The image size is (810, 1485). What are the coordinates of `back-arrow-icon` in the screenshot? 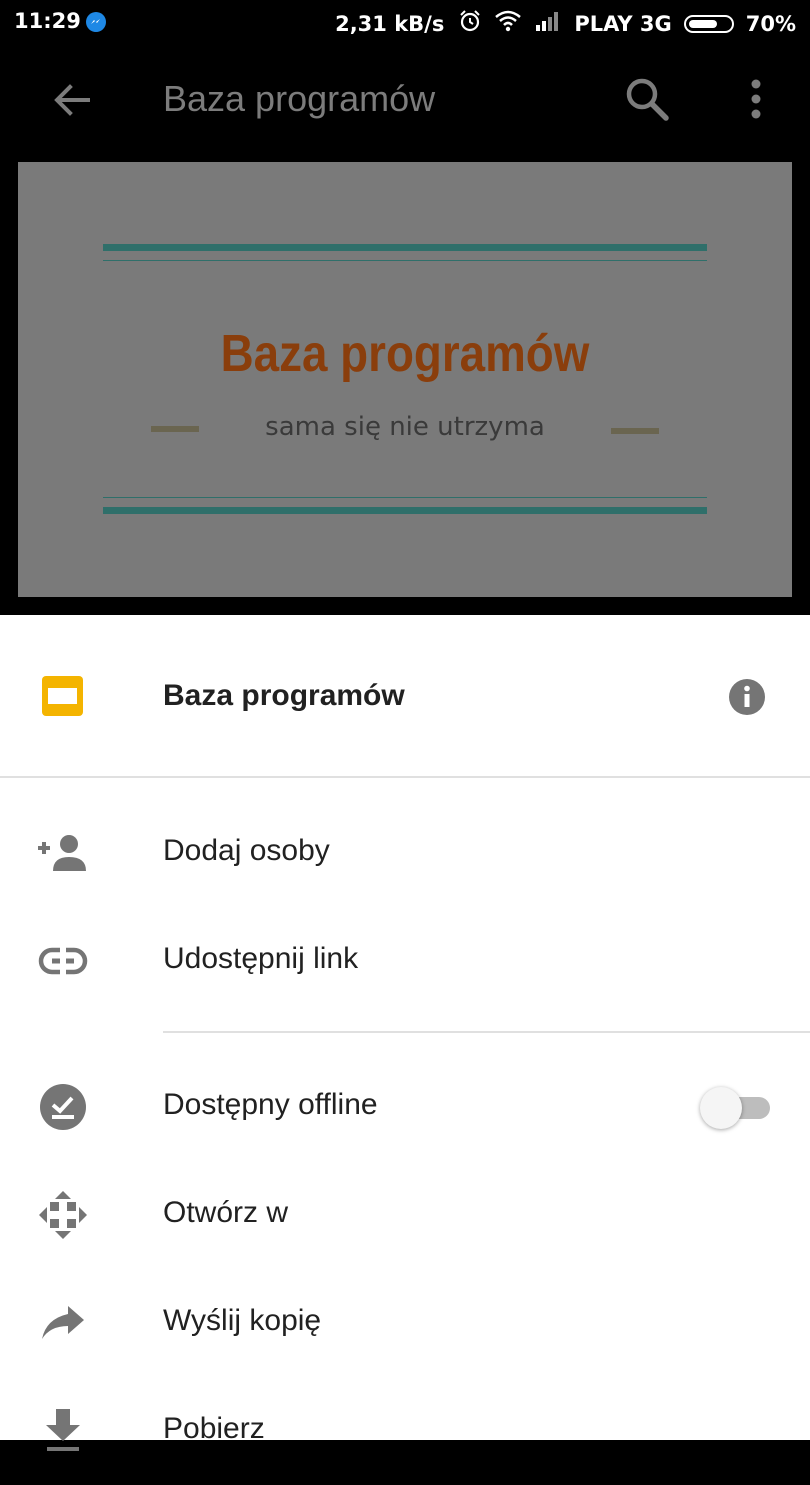 It's located at (72, 100).